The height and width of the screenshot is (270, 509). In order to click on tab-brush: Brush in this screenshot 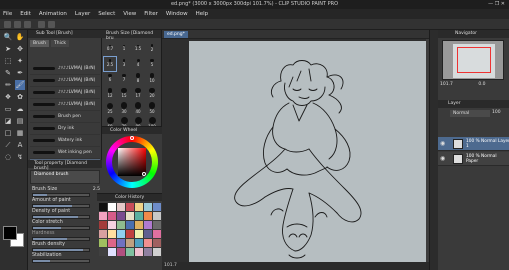, I will do `click(39, 43)`.